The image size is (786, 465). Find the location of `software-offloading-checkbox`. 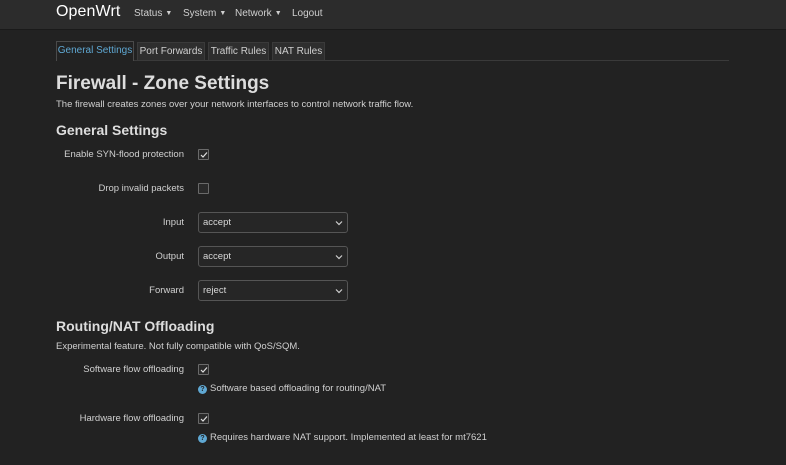

software-offloading-checkbox is located at coordinates (203, 369).